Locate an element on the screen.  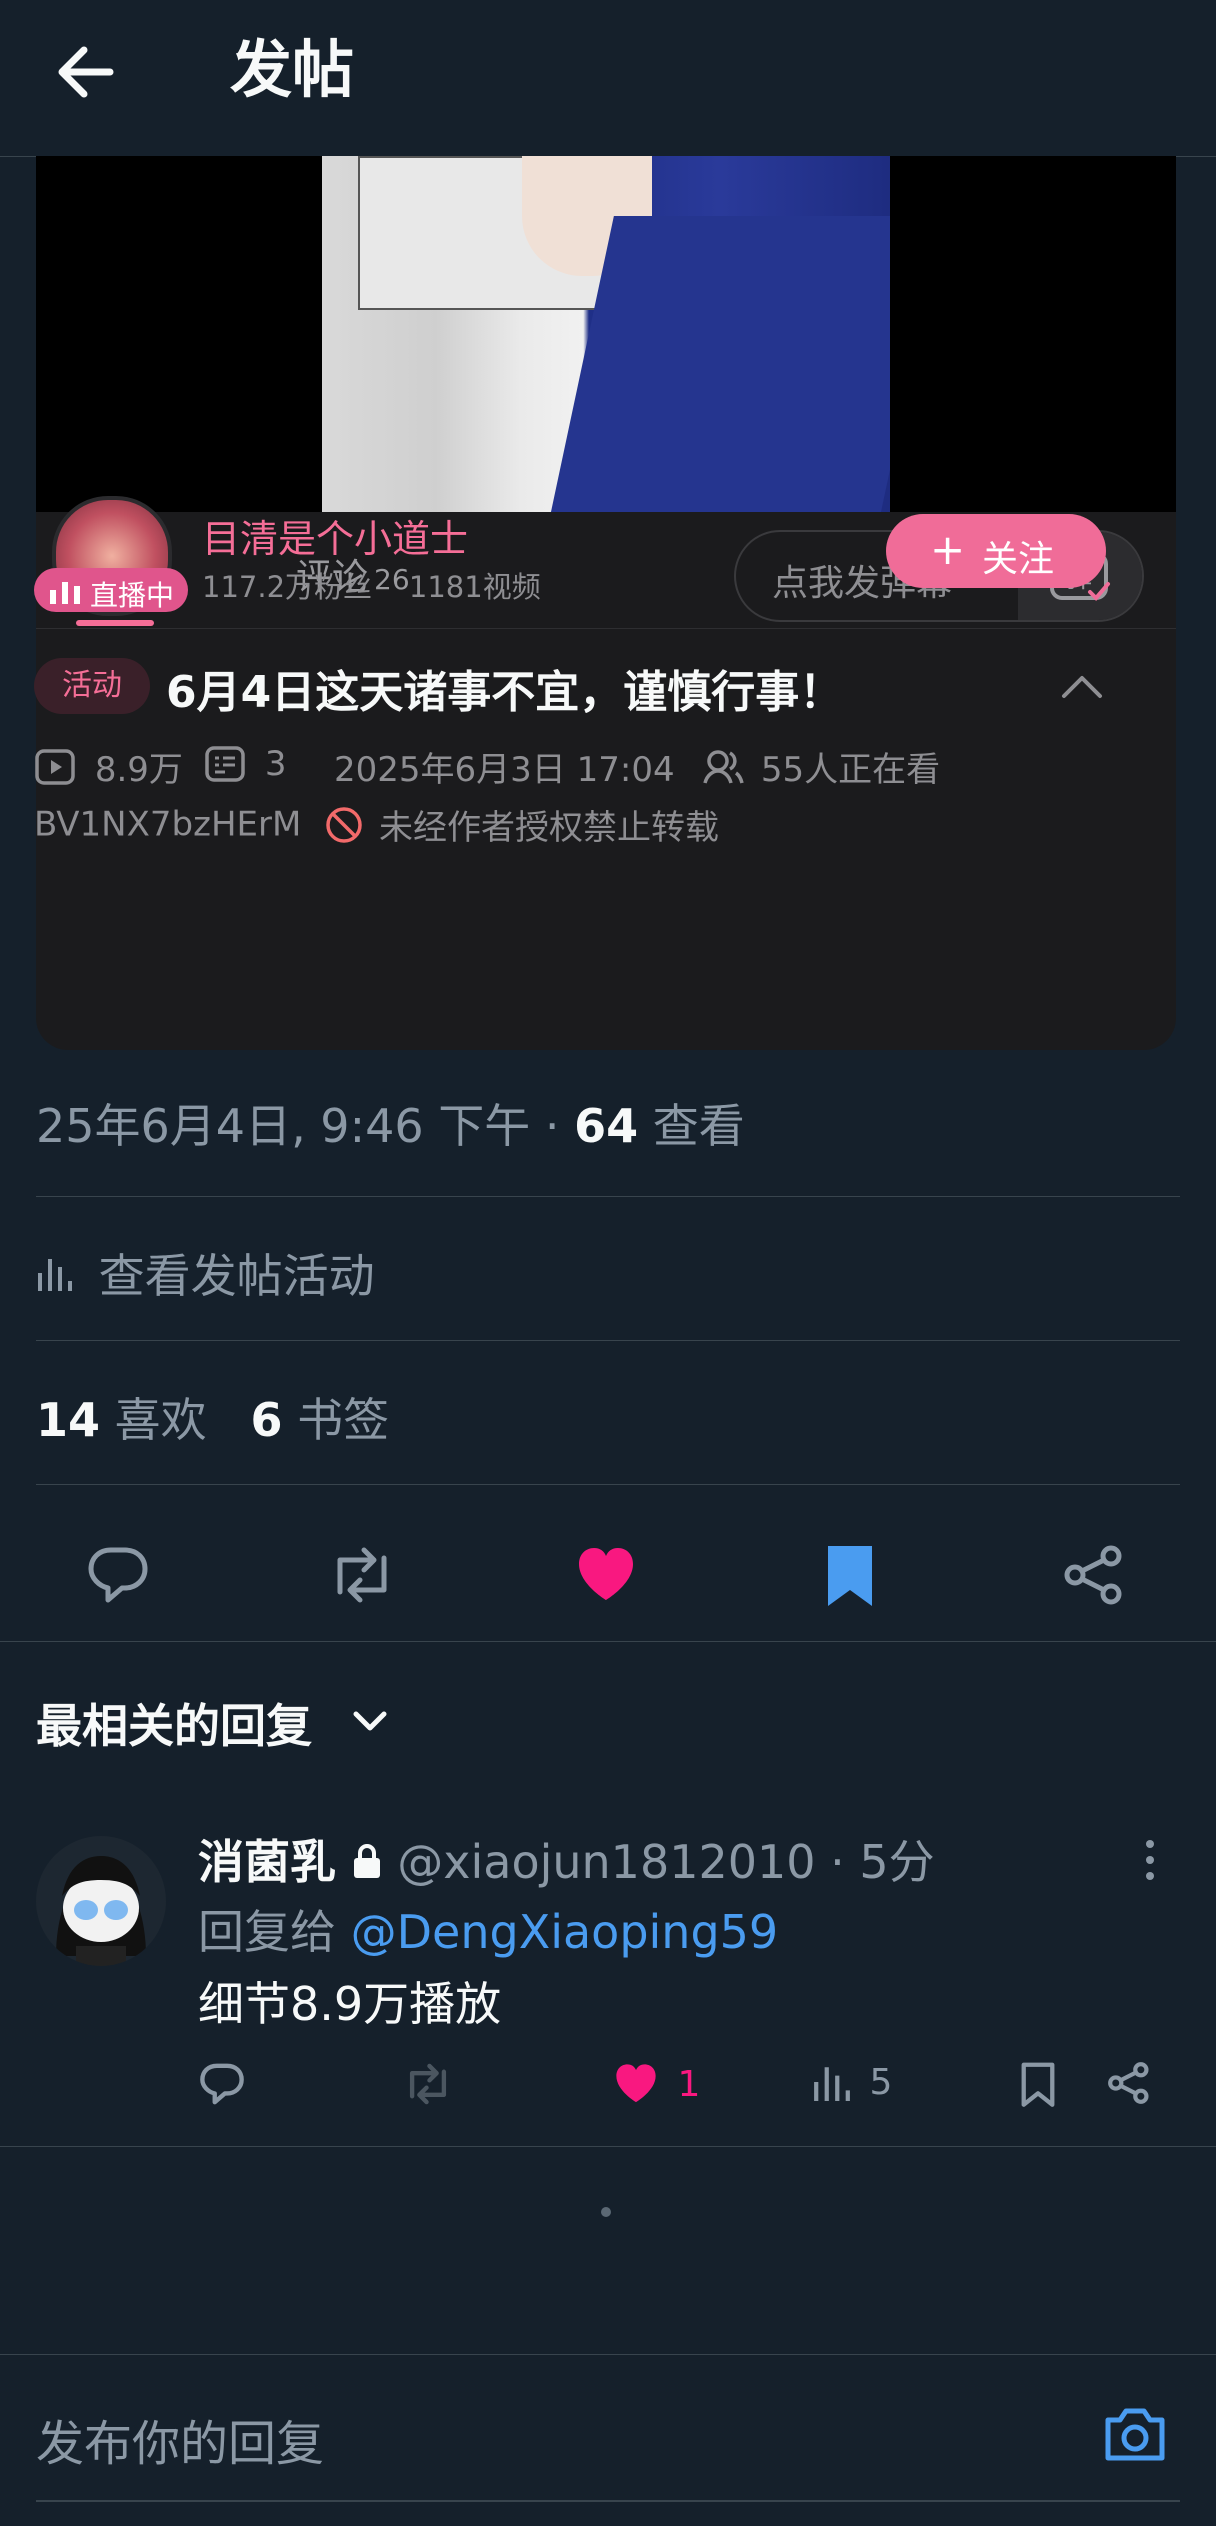
reply-repost-button is located at coordinates (428, 2088).